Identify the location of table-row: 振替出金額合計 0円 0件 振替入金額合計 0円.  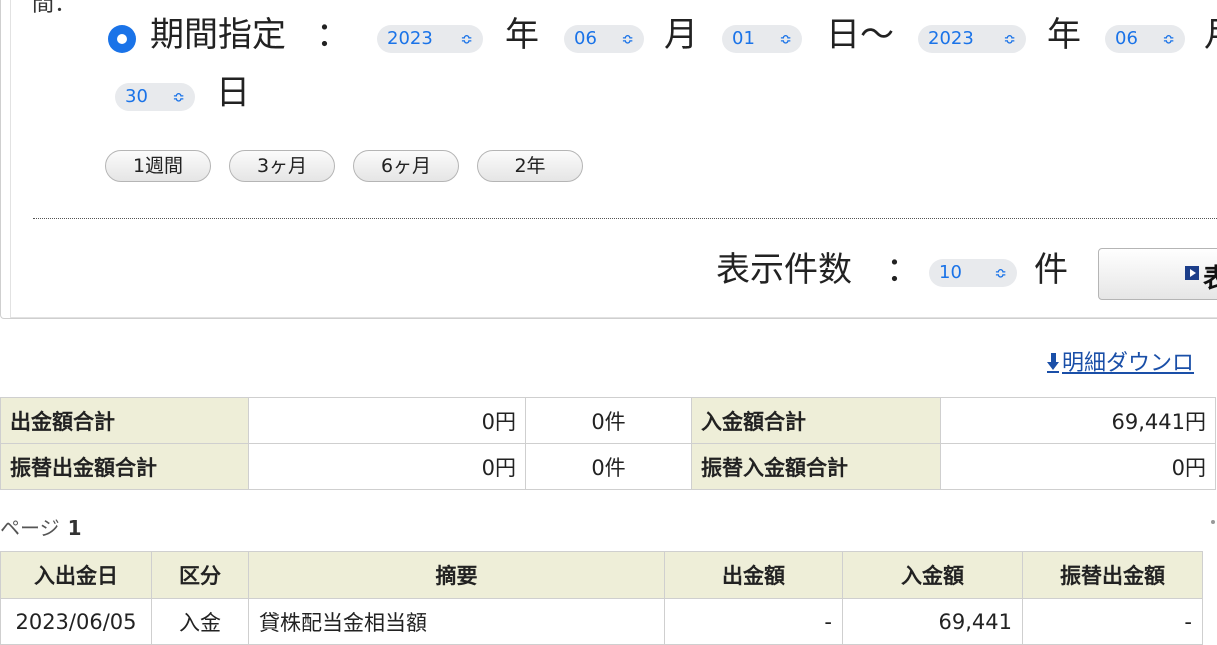
(608, 466).